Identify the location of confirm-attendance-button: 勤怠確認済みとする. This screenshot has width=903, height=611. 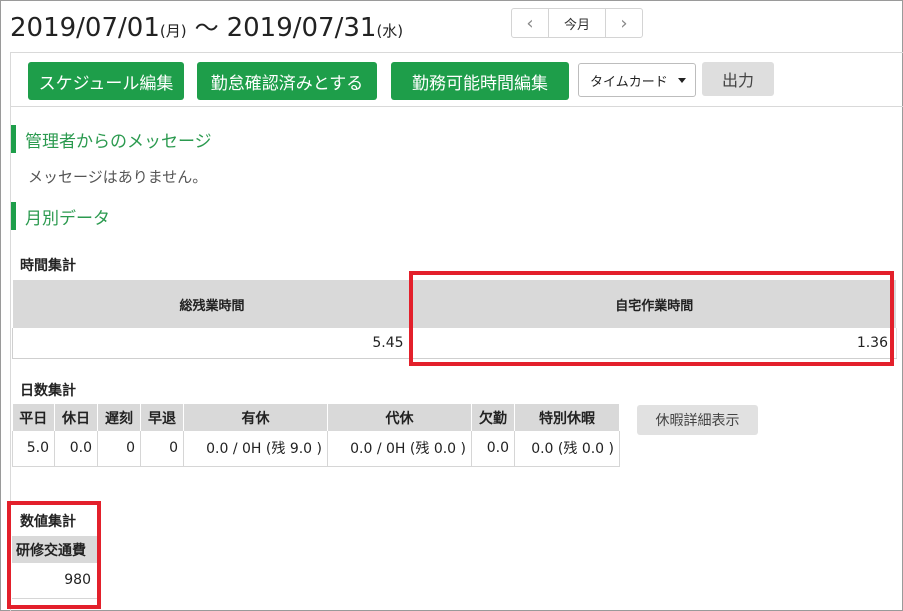
(287, 81).